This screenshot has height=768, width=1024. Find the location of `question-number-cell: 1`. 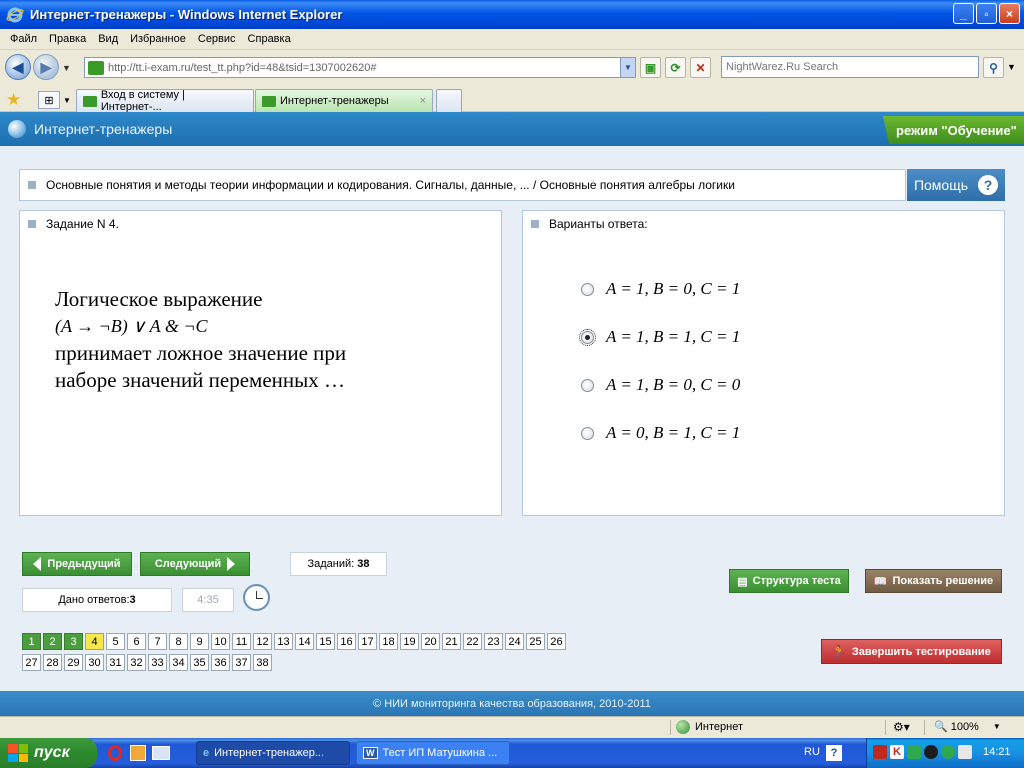

question-number-cell: 1 is located at coordinates (31, 641).